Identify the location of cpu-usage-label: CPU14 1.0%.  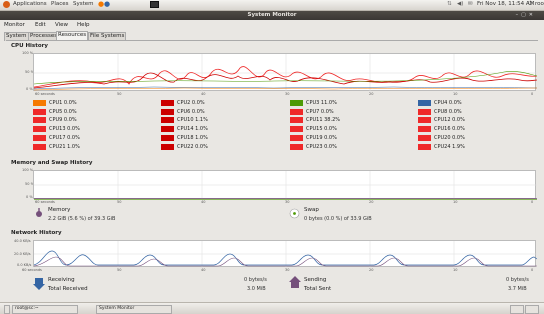
(192, 129).